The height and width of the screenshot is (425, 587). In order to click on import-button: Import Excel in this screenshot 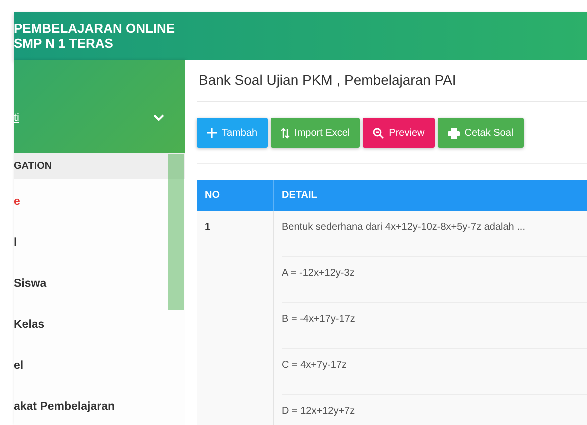, I will do `click(315, 133)`.